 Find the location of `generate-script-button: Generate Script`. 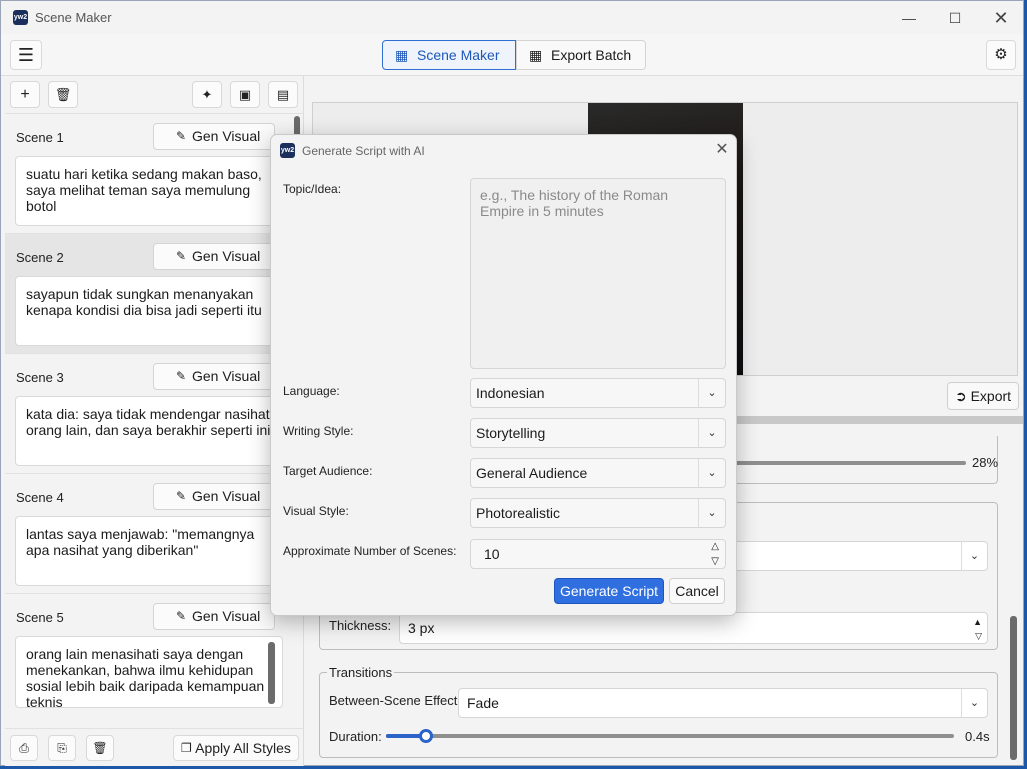

generate-script-button: Generate Script is located at coordinates (609, 591).